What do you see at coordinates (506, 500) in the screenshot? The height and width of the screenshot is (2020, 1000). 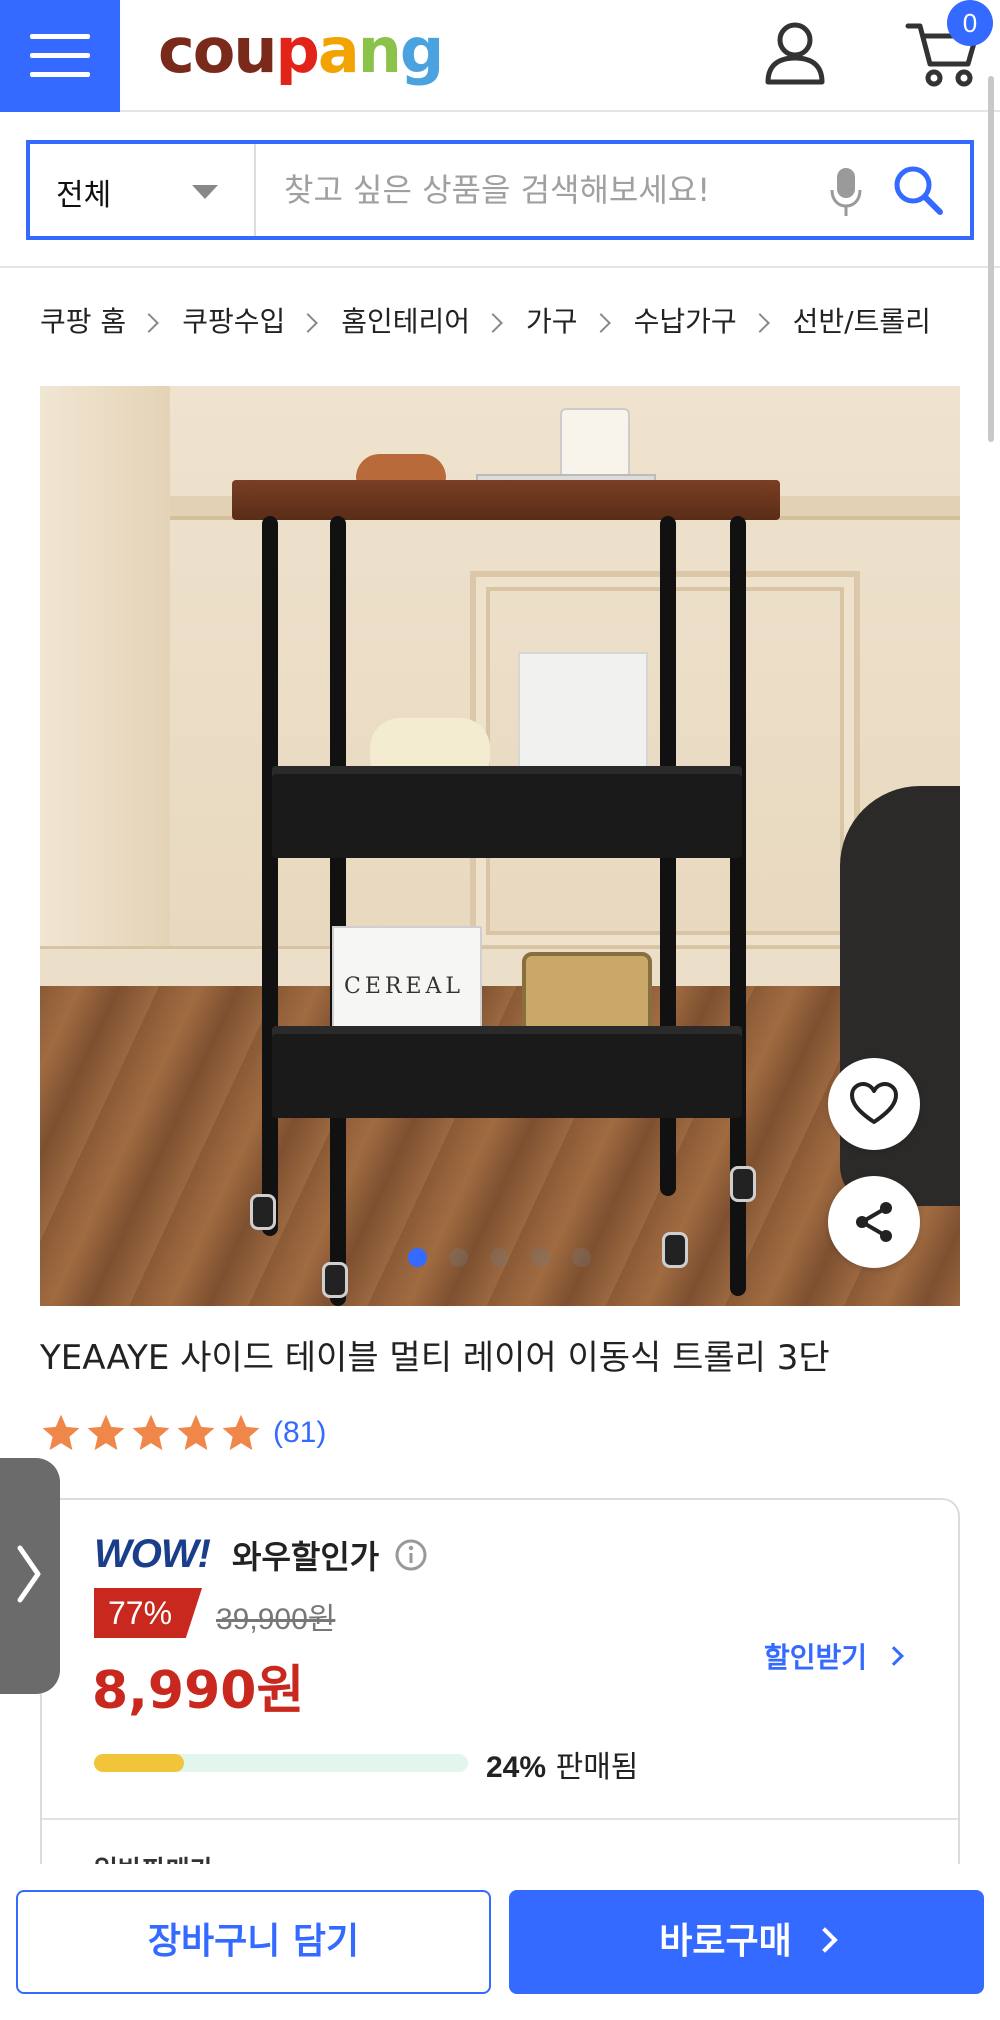 I see `image-table-top` at bounding box center [506, 500].